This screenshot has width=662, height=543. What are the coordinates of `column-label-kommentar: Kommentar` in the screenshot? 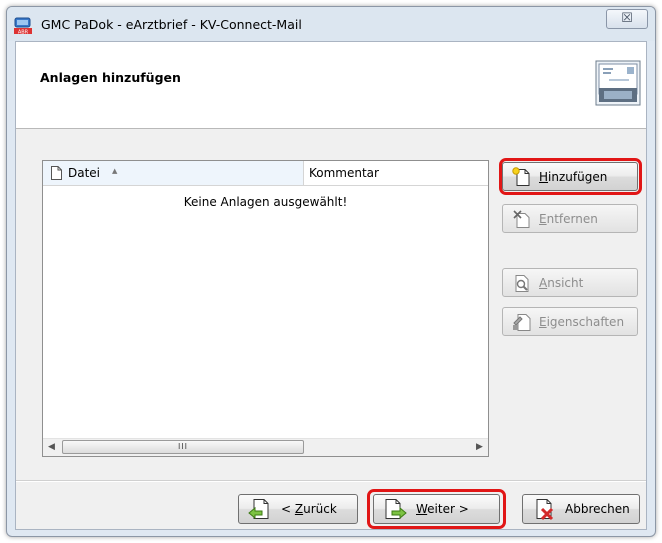 It's located at (344, 173).